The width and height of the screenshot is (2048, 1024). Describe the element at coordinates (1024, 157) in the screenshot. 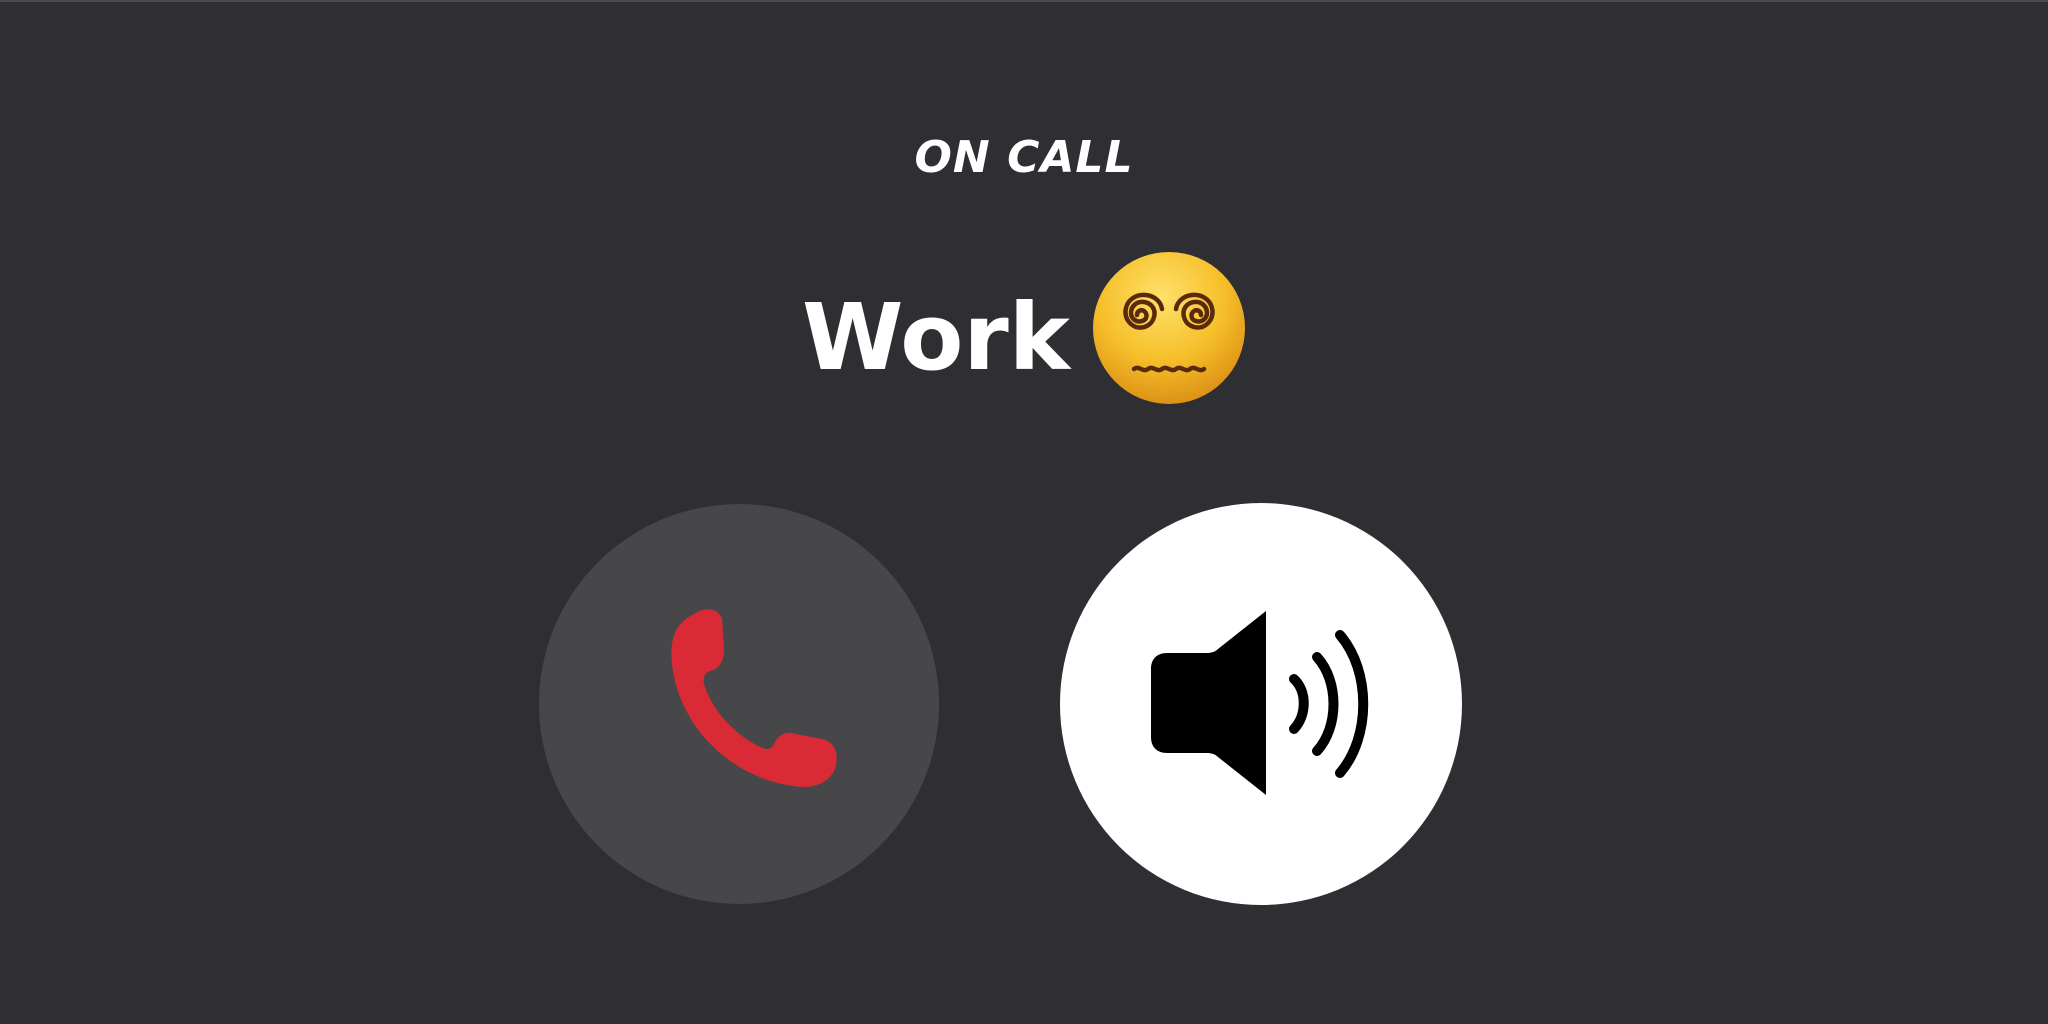

I see `call-status-label: ON CALL` at that location.